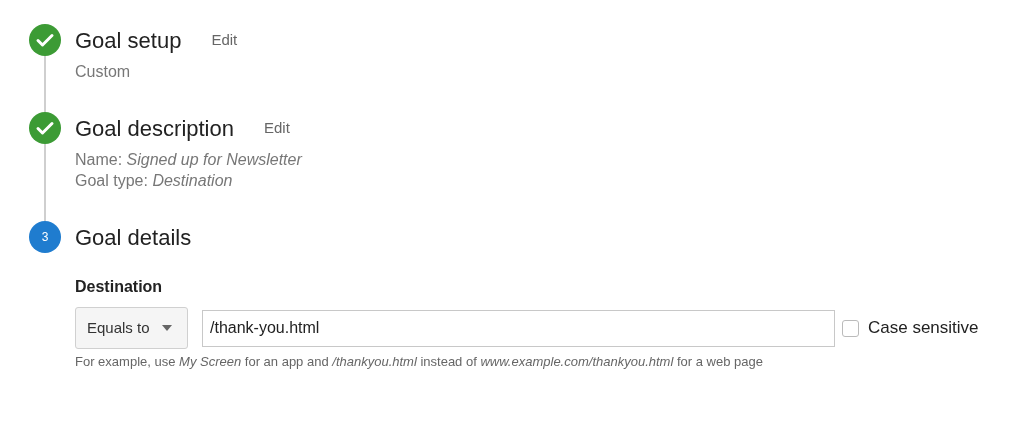 The image size is (1024, 440). Describe the element at coordinates (518, 328) in the screenshot. I see `destination-field: /thank-you.html` at that location.